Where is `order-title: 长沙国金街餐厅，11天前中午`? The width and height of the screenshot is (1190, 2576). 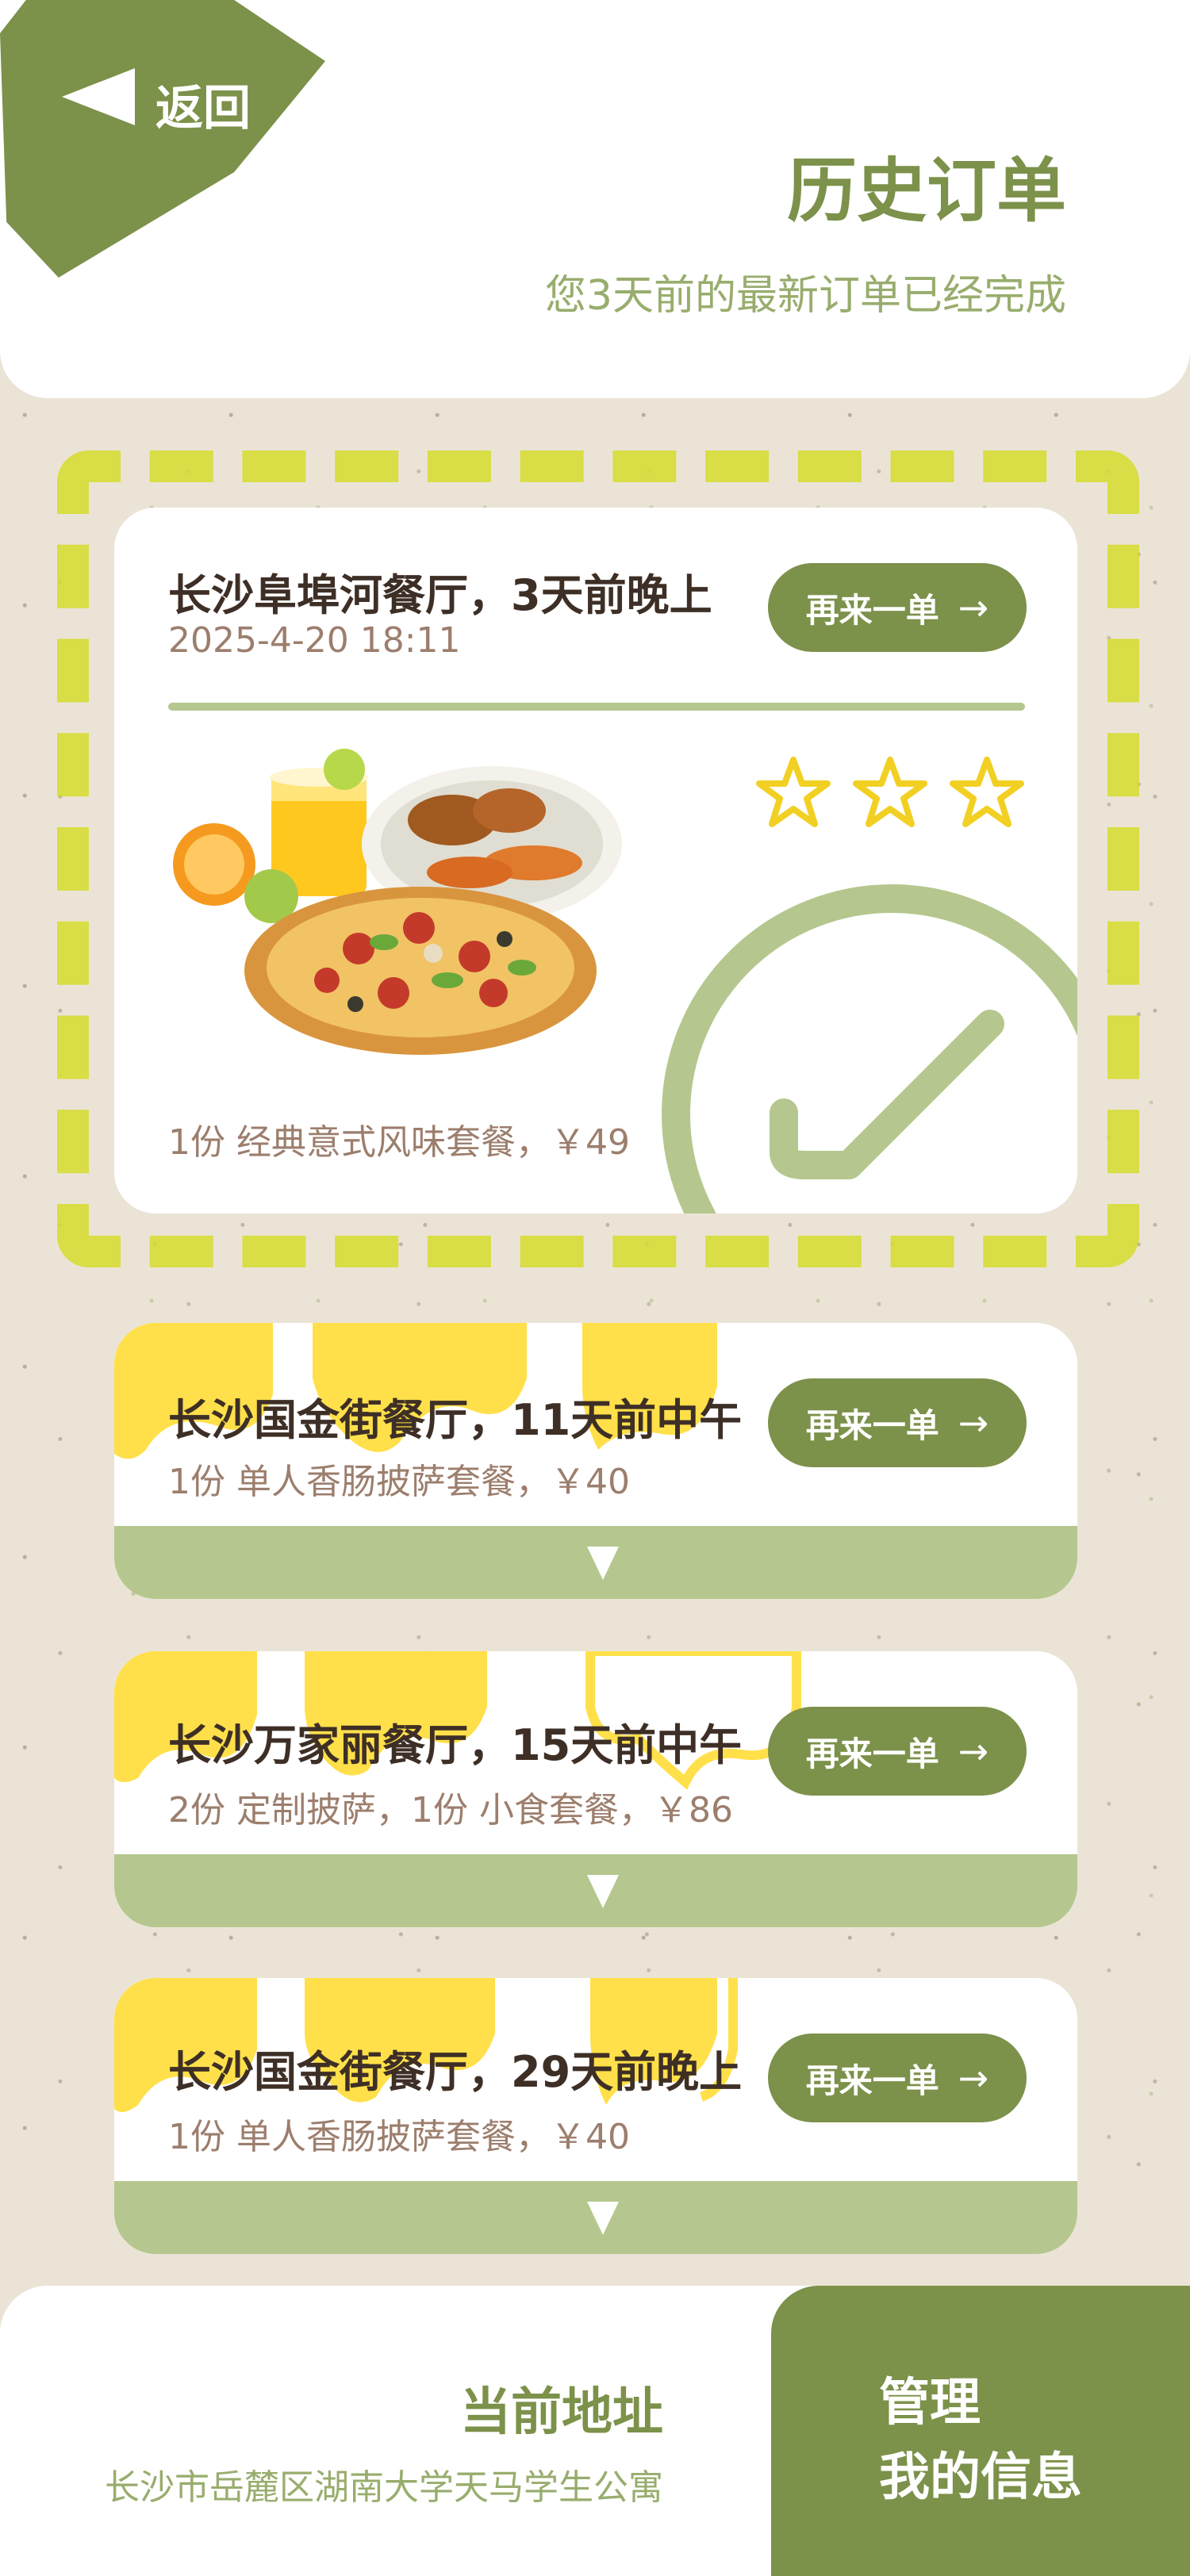
order-title: 长沙国金街餐厅，11天前中午 is located at coordinates (455, 1420).